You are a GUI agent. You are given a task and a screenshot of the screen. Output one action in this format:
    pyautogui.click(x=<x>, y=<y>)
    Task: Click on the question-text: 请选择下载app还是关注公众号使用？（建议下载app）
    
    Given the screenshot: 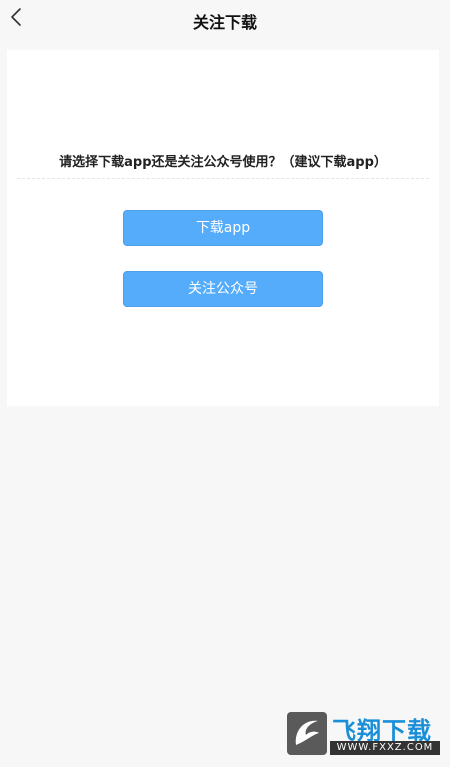 What is the action you would take?
    pyautogui.click(x=223, y=162)
    